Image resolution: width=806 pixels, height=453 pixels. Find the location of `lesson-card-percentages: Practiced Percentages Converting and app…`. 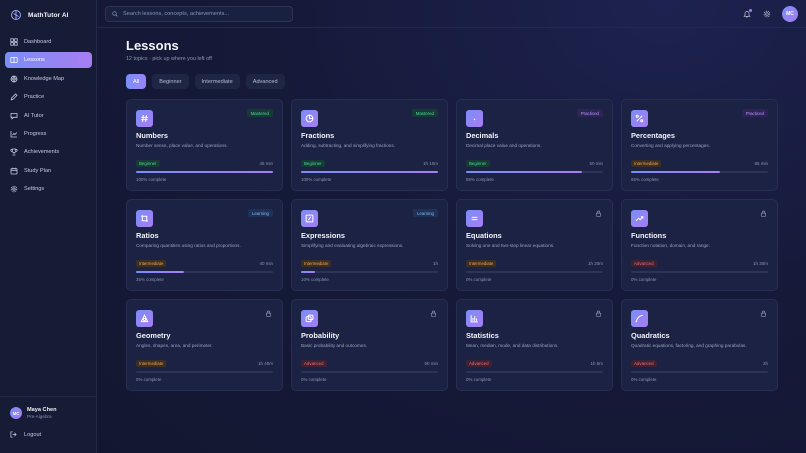

lesson-card-percentages: Practiced Percentages Converting and app… is located at coordinates (699, 145).